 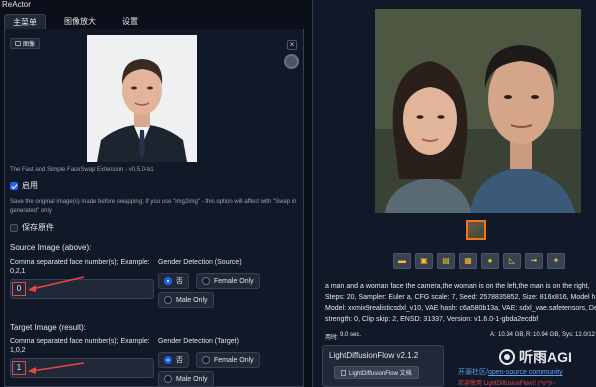 I want to click on sys-value: 12.0/12, so click(x=585, y=335).